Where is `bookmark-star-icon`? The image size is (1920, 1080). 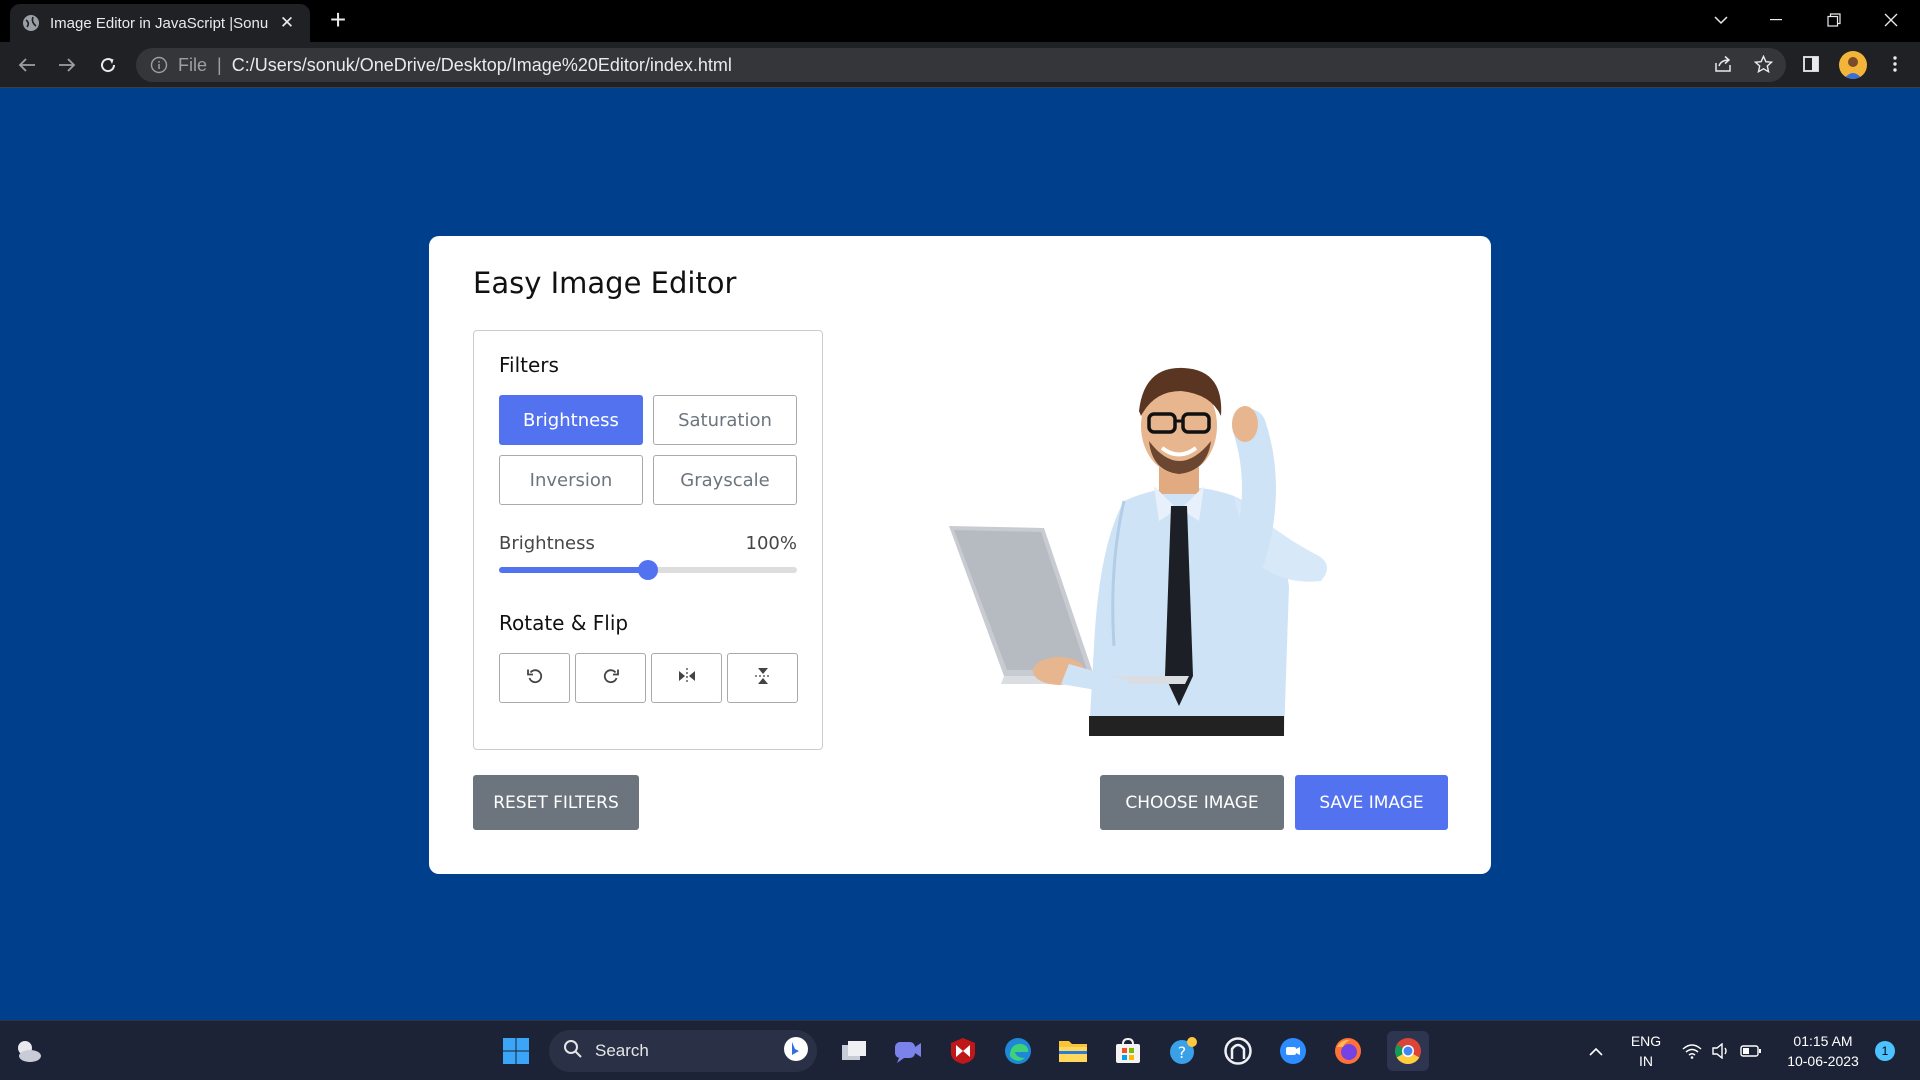 bookmark-star-icon is located at coordinates (1763, 64).